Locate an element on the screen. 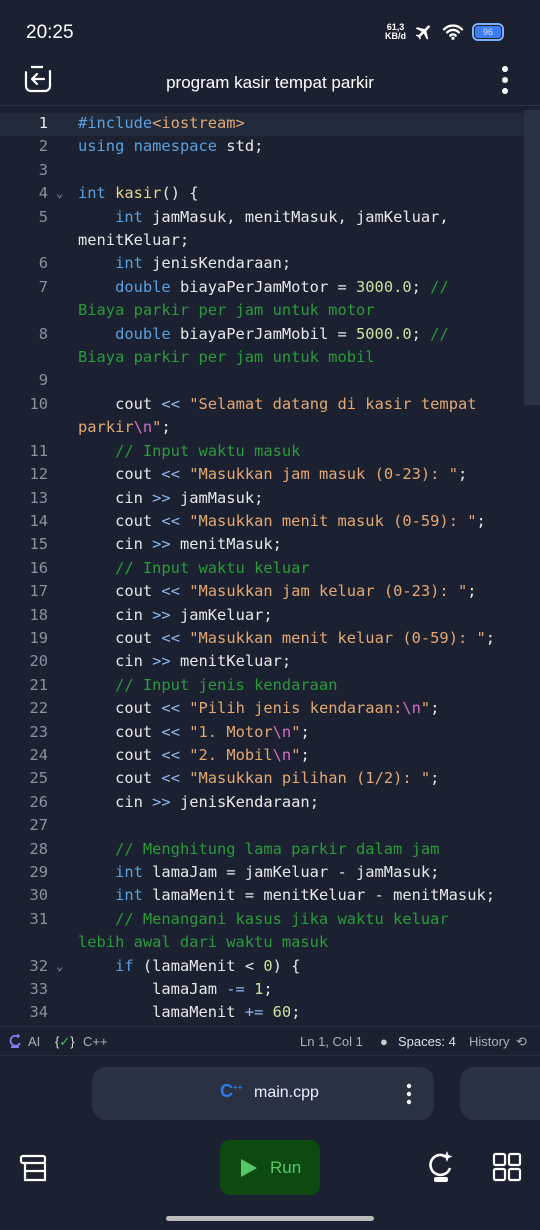 This screenshot has width=540, height=1230. editor-scrollbar is located at coordinates (532, 257).